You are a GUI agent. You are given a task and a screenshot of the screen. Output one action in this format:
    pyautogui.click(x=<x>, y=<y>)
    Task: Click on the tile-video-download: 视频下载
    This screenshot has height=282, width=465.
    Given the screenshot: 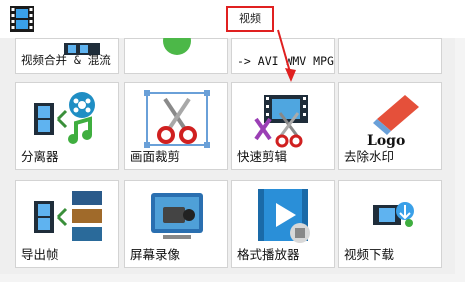 What is the action you would take?
    pyautogui.click(x=390, y=224)
    